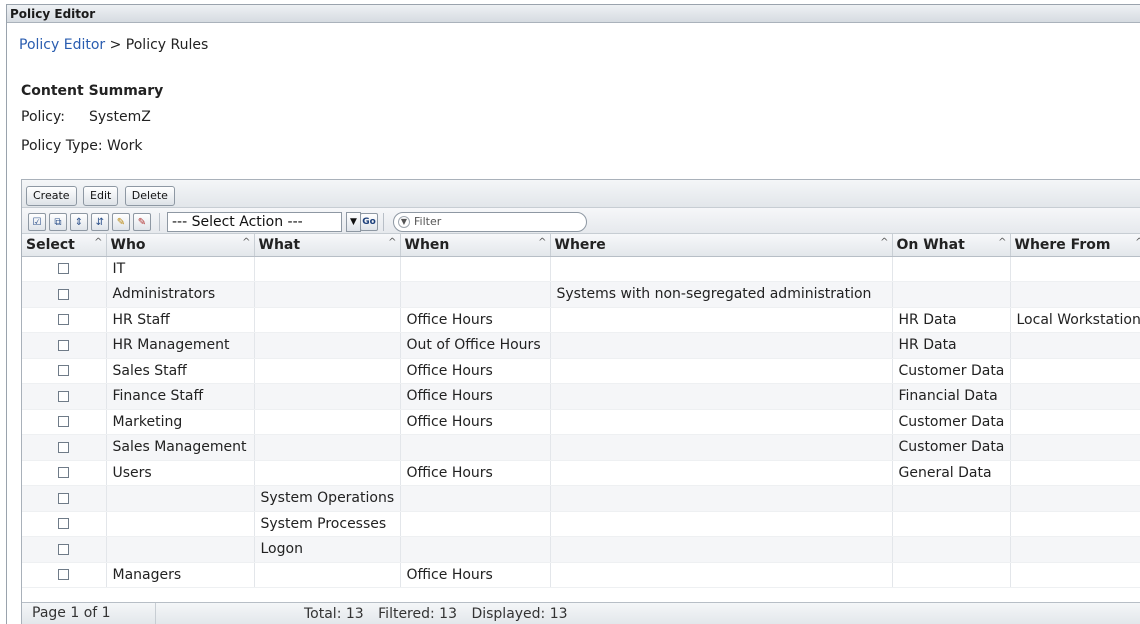 The width and height of the screenshot is (1140, 624). What do you see at coordinates (101, 196) in the screenshot?
I see `edit-button: Edit` at bounding box center [101, 196].